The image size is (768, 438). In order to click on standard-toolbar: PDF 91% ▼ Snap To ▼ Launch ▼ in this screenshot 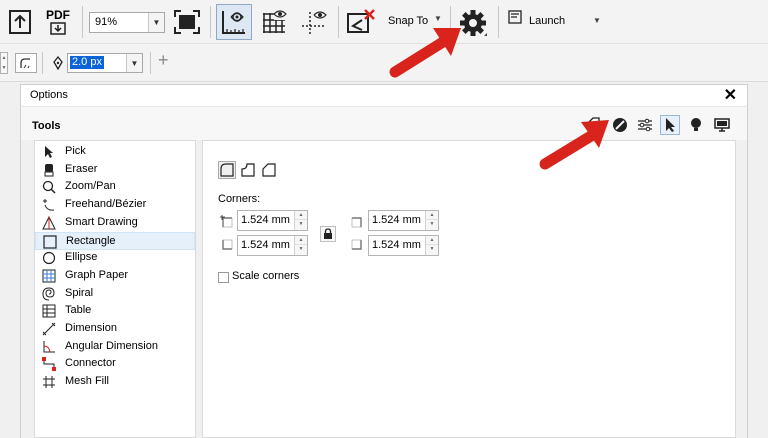, I will do `click(384, 22)`.